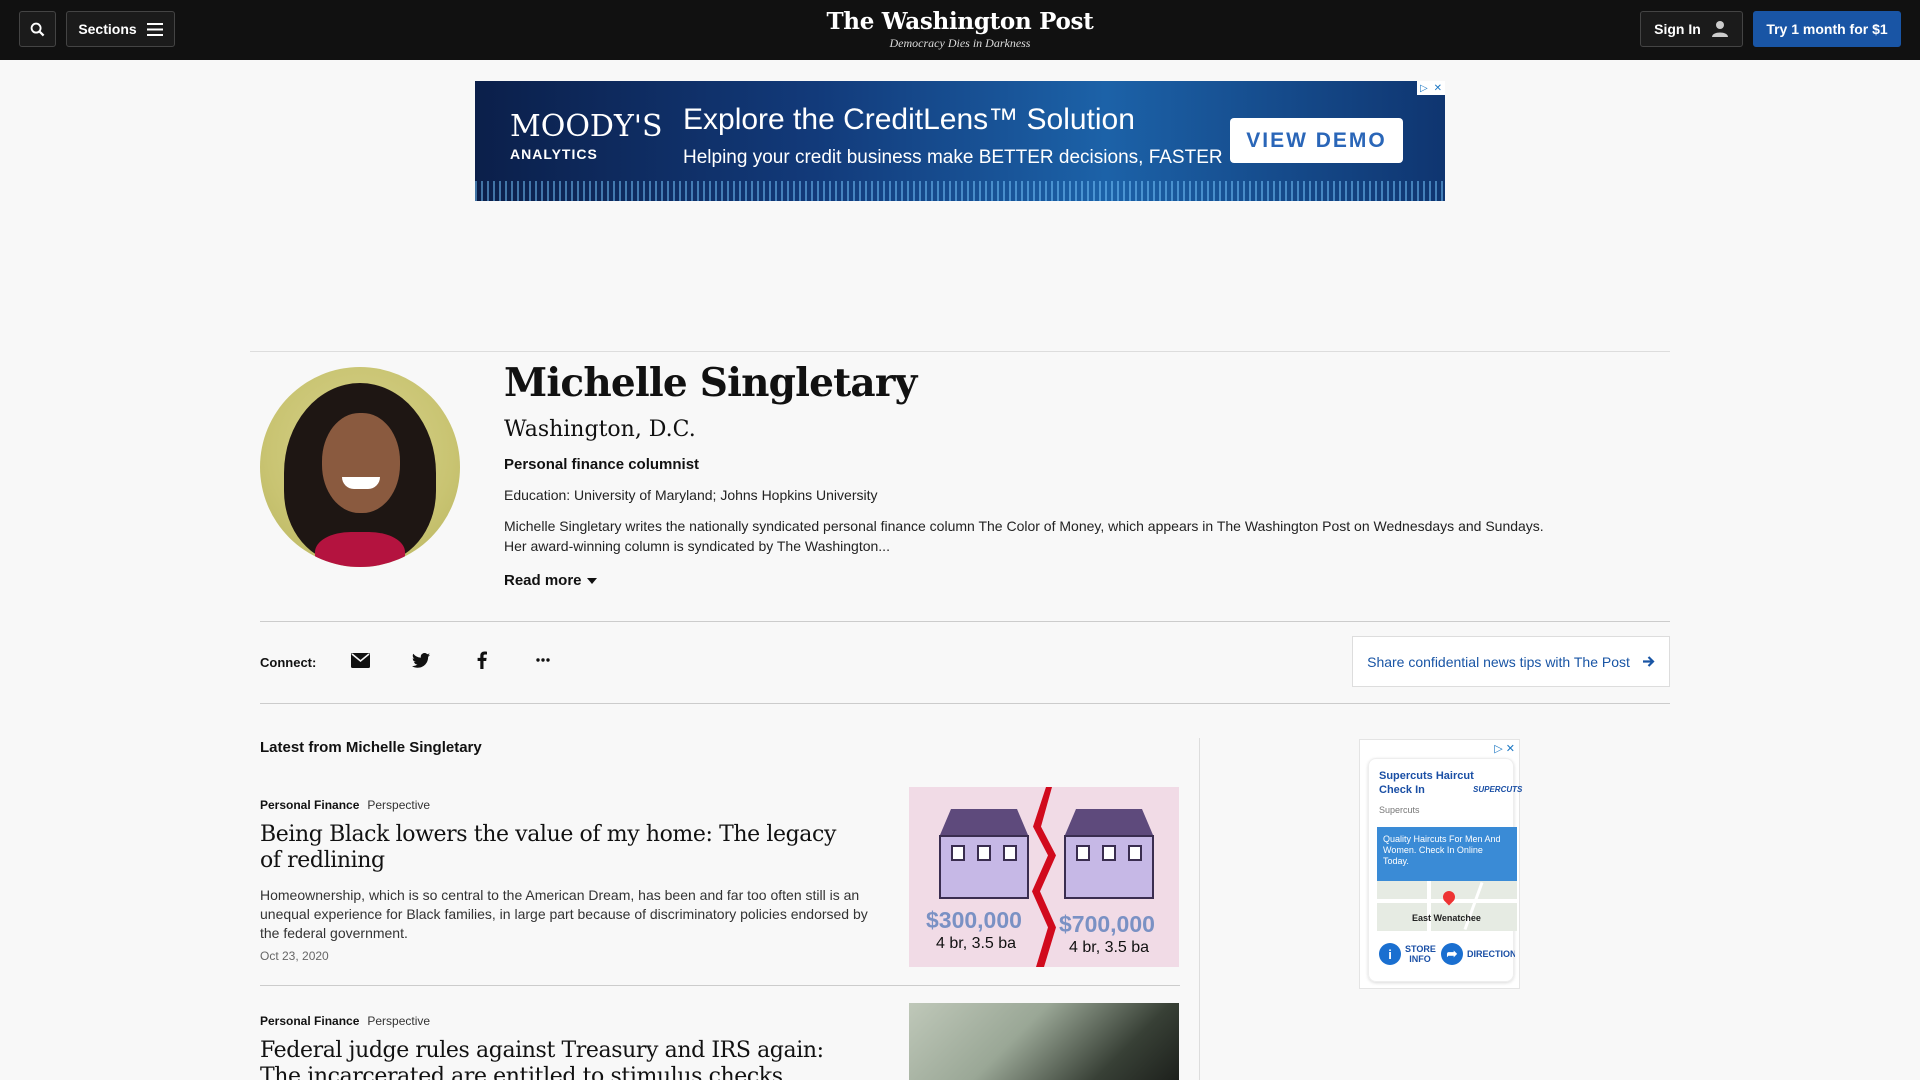 The height and width of the screenshot is (1080, 1920). What do you see at coordinates (960, 43) in the screenshot?
I see `logo-tagline: Democracy Dies in Darkness` at bounding box center [960, 43].